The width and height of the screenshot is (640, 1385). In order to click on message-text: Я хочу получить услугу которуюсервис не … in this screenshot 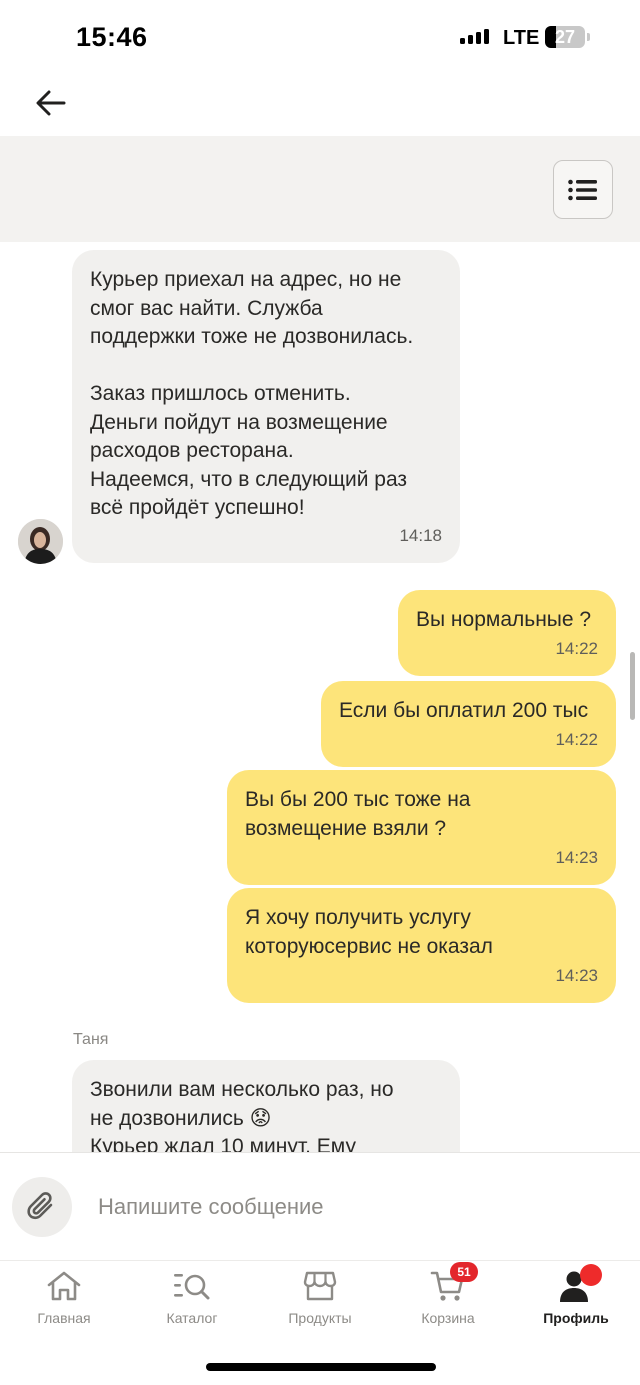, I will do `click(369, 932)`.